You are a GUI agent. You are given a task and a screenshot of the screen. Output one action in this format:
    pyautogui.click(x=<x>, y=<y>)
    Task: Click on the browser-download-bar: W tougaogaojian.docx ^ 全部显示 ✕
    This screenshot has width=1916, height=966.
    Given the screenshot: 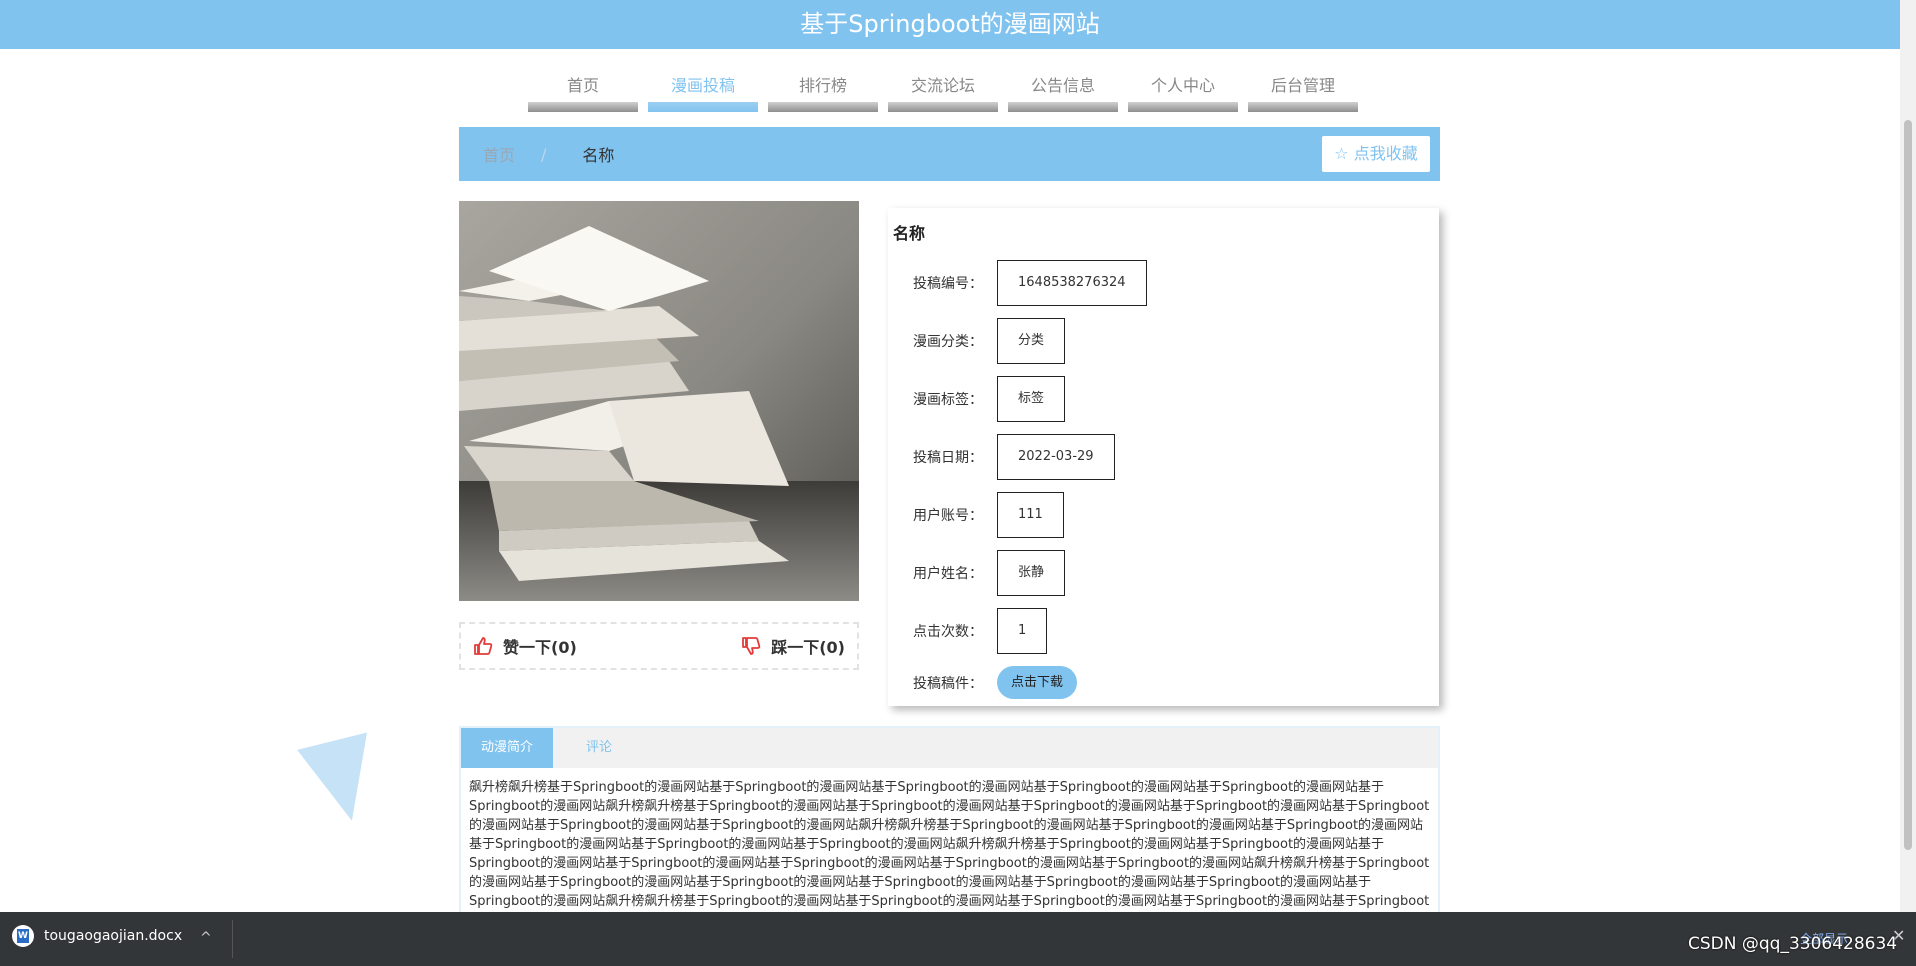 What is the action you would take?
    pyautogui.click(x=958, y=939)
    